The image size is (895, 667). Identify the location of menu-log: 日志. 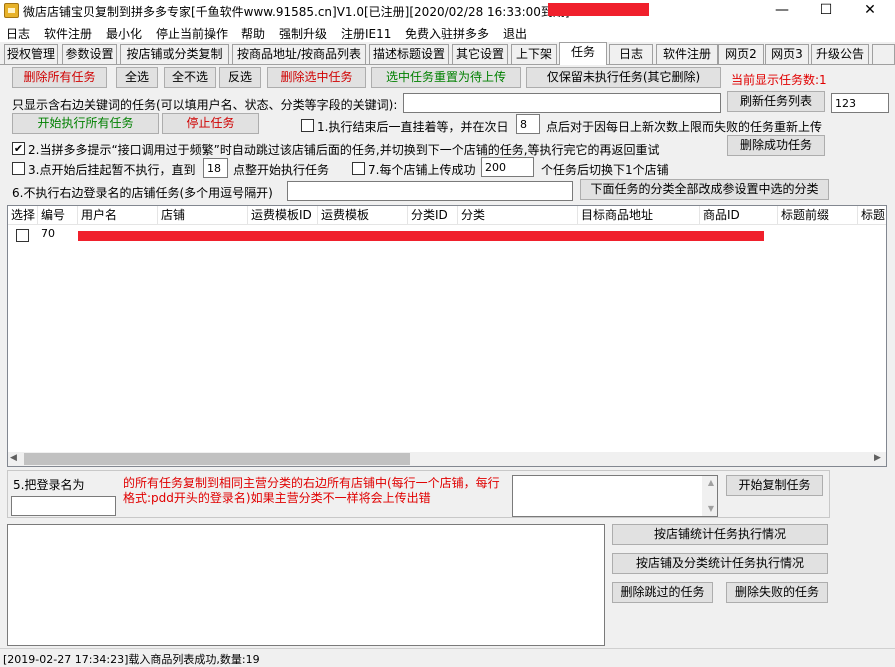
(18, 33).